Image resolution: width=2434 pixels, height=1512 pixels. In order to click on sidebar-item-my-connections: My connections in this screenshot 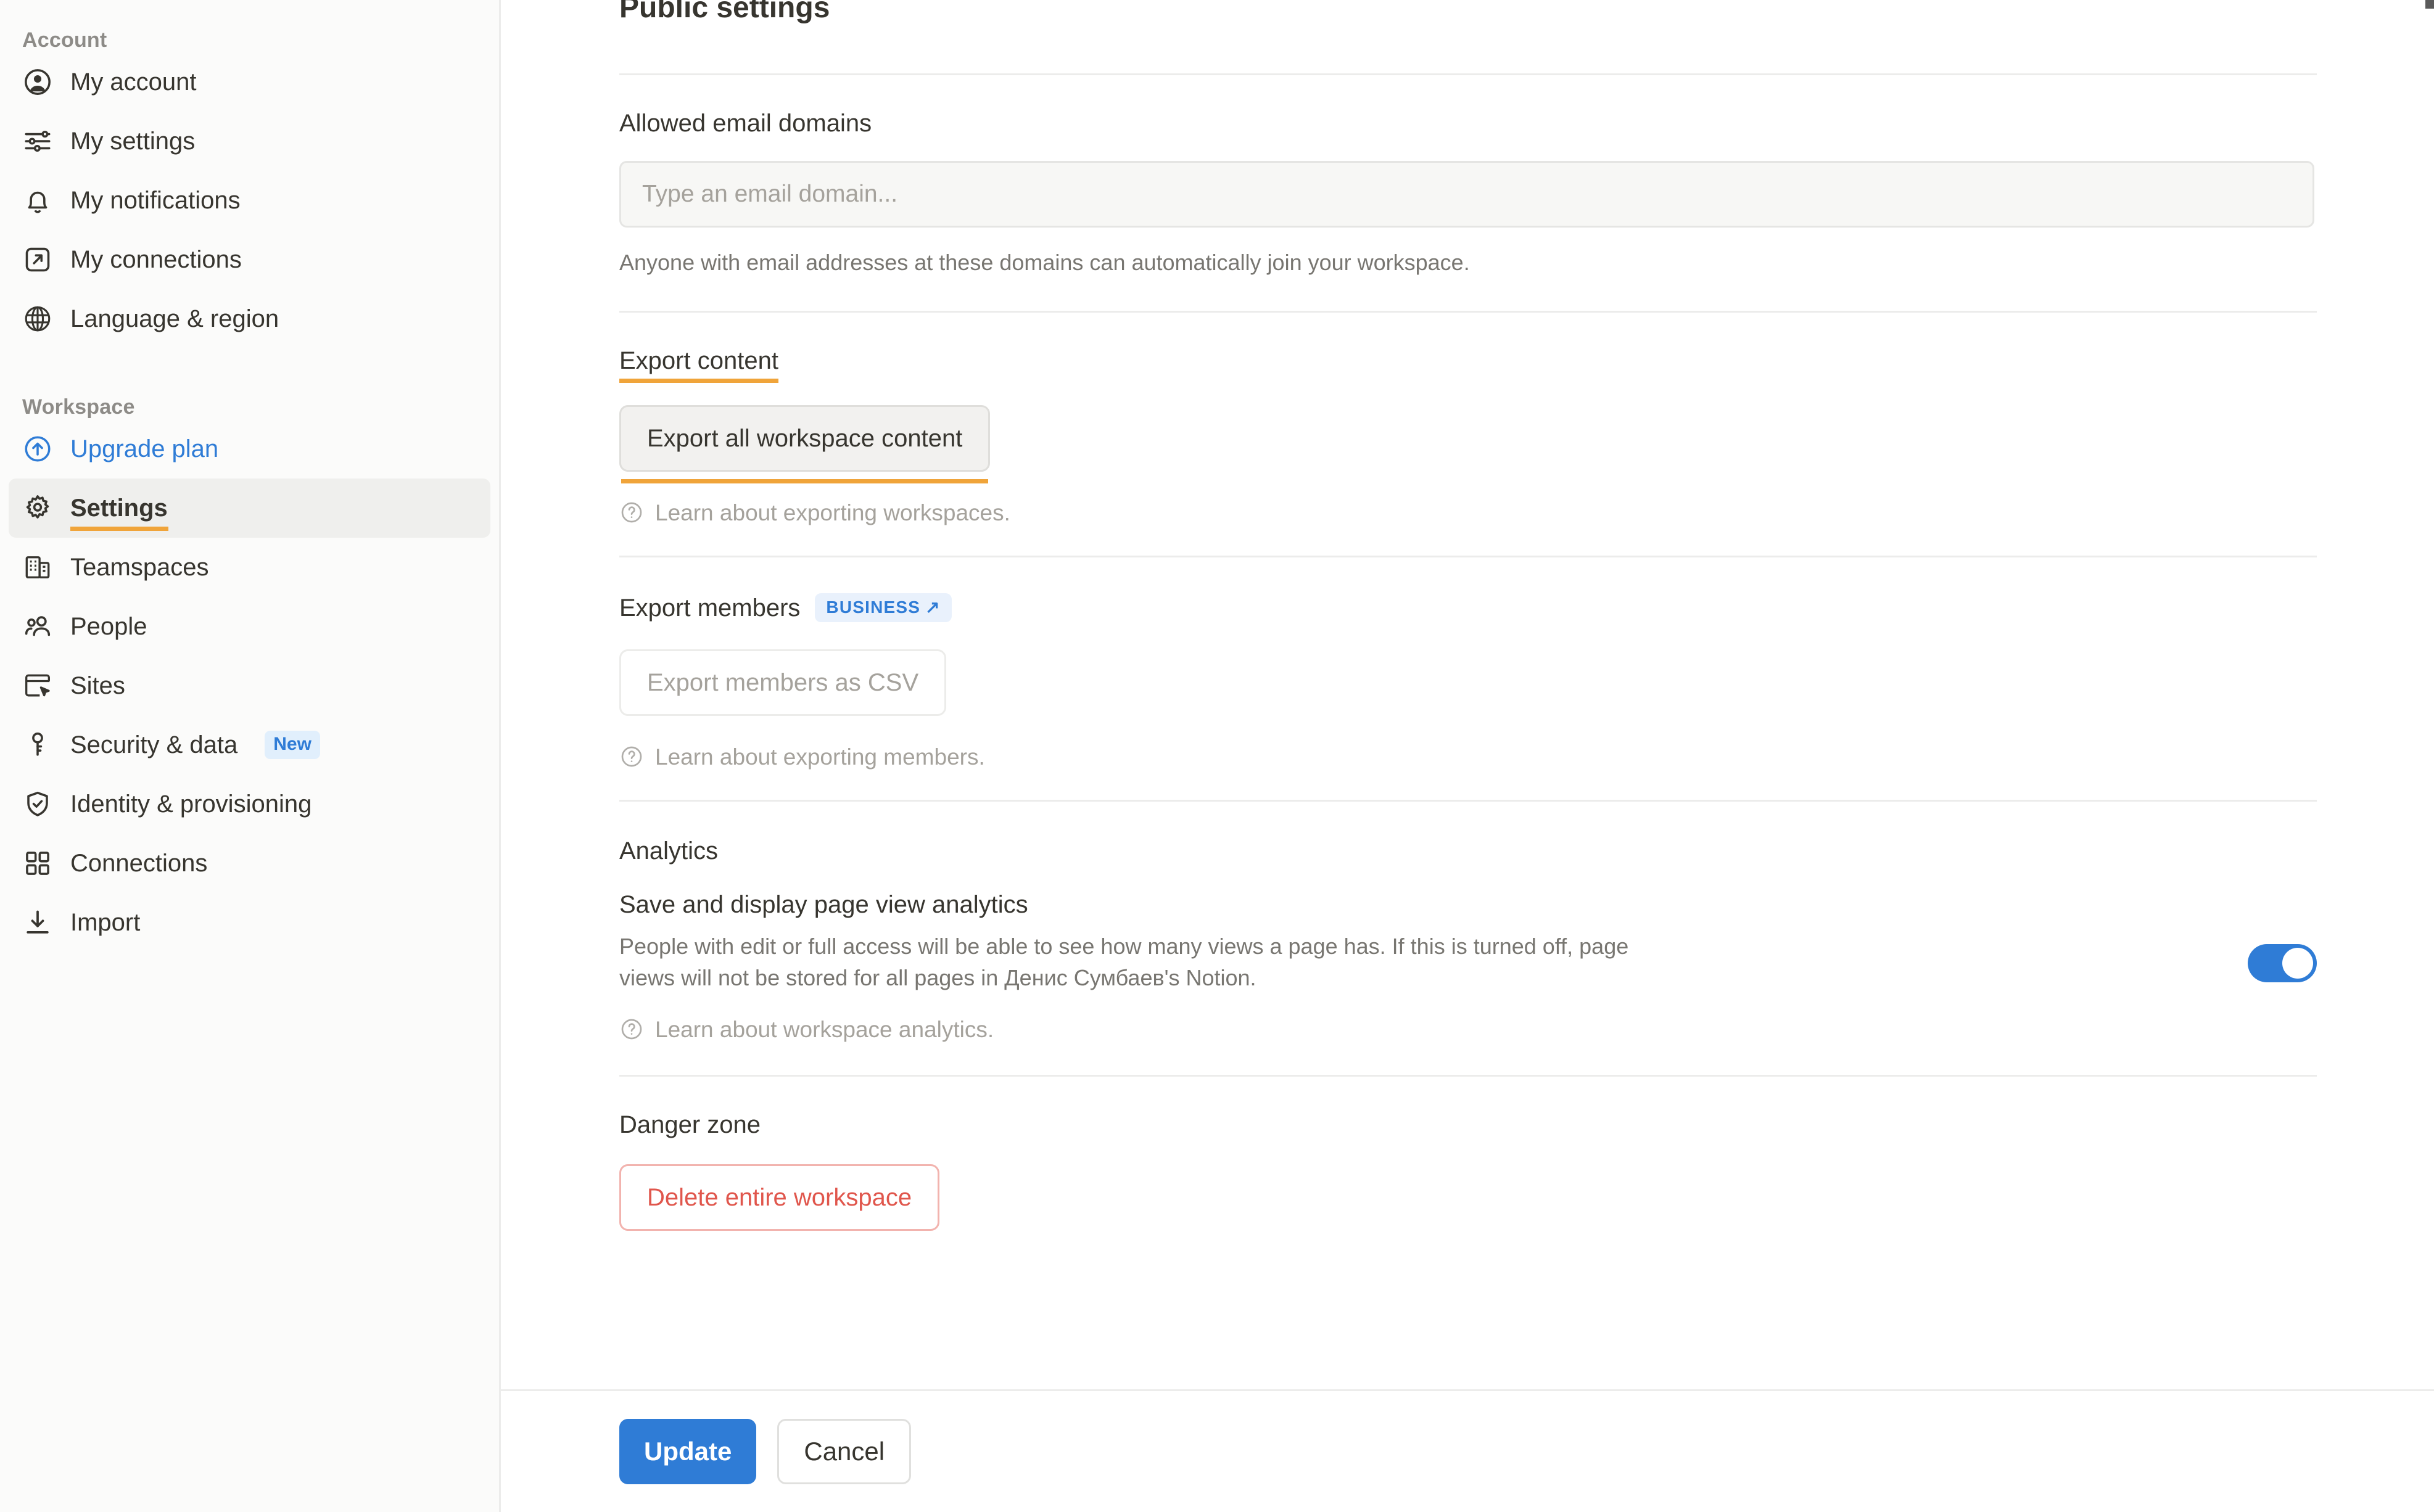, I will do `click(249, 259)`.